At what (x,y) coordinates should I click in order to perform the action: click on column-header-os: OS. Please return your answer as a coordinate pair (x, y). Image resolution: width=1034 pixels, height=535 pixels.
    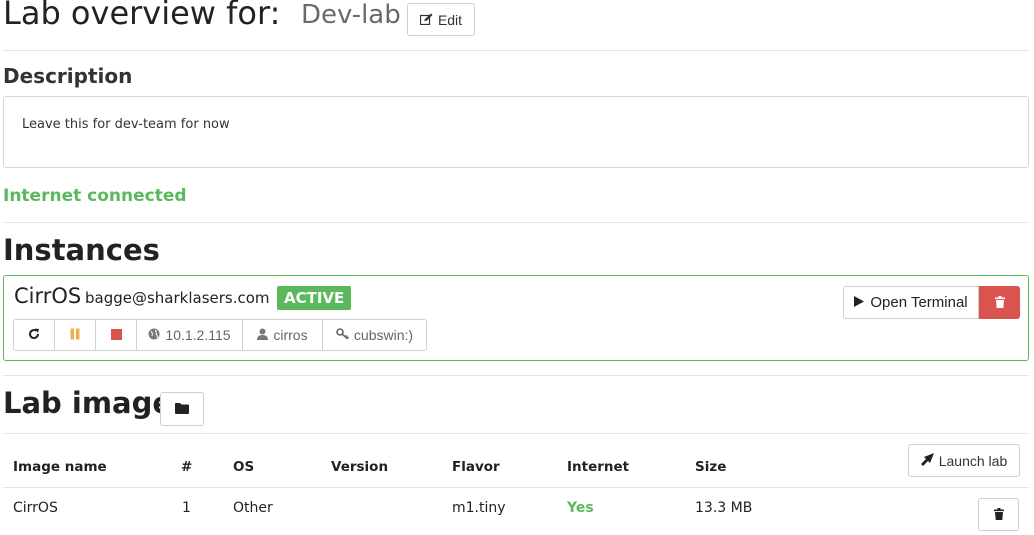
    Looking at the image, I should click on (244, 467).